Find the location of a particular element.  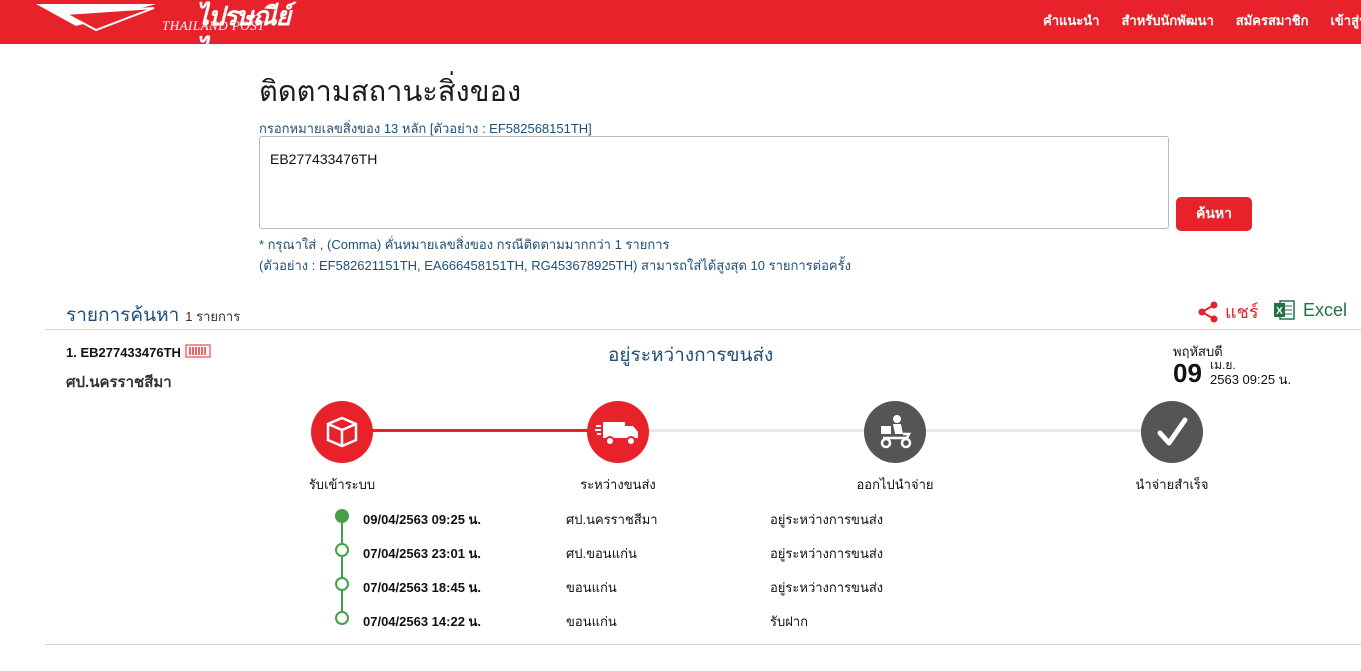

share-icon is located at coordinates (1208, 311).